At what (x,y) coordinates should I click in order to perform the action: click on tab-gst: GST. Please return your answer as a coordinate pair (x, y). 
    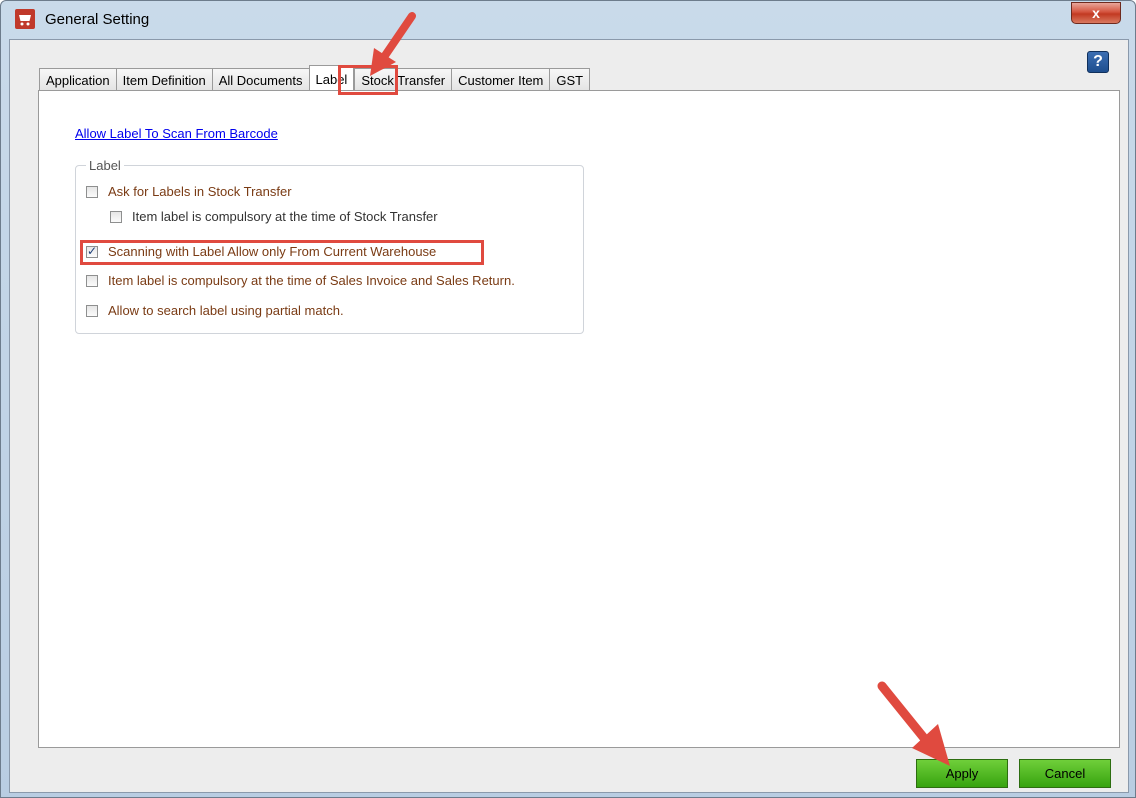
    Looking at the image, I should click on (570, 79).